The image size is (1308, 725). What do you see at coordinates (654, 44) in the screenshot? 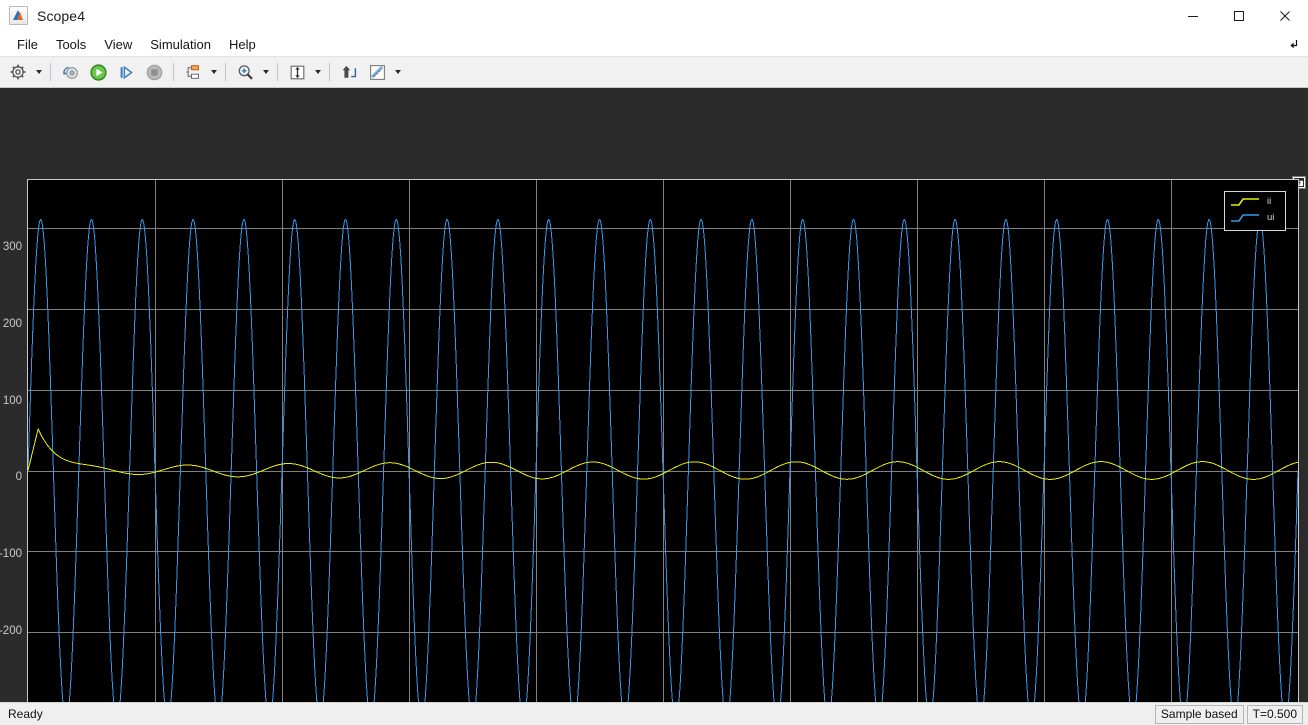
I see `menu-bar: File Tools View Simulation Help` at bounding box center [654, 44].